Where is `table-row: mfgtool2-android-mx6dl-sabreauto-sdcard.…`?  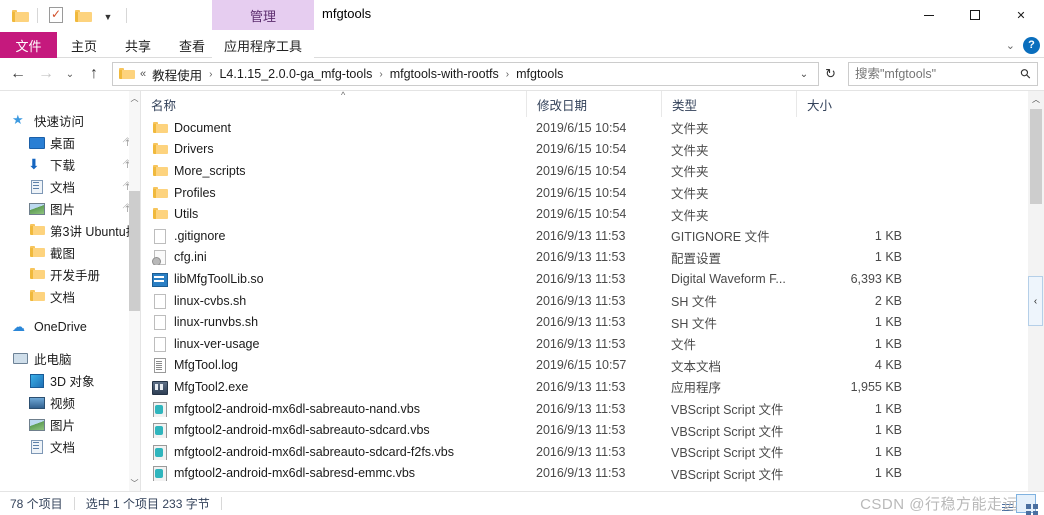
table-row: mfgtool2-android-mx6dl-sabreauto-sdcard.… is located at coordinates (592, 430).